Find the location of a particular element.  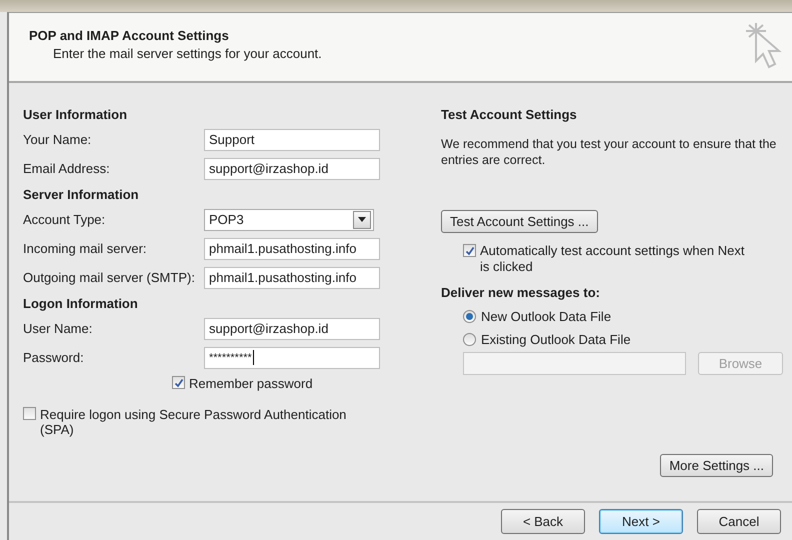

section-heading: Test Account Settings is located at coordinates (509, 115).